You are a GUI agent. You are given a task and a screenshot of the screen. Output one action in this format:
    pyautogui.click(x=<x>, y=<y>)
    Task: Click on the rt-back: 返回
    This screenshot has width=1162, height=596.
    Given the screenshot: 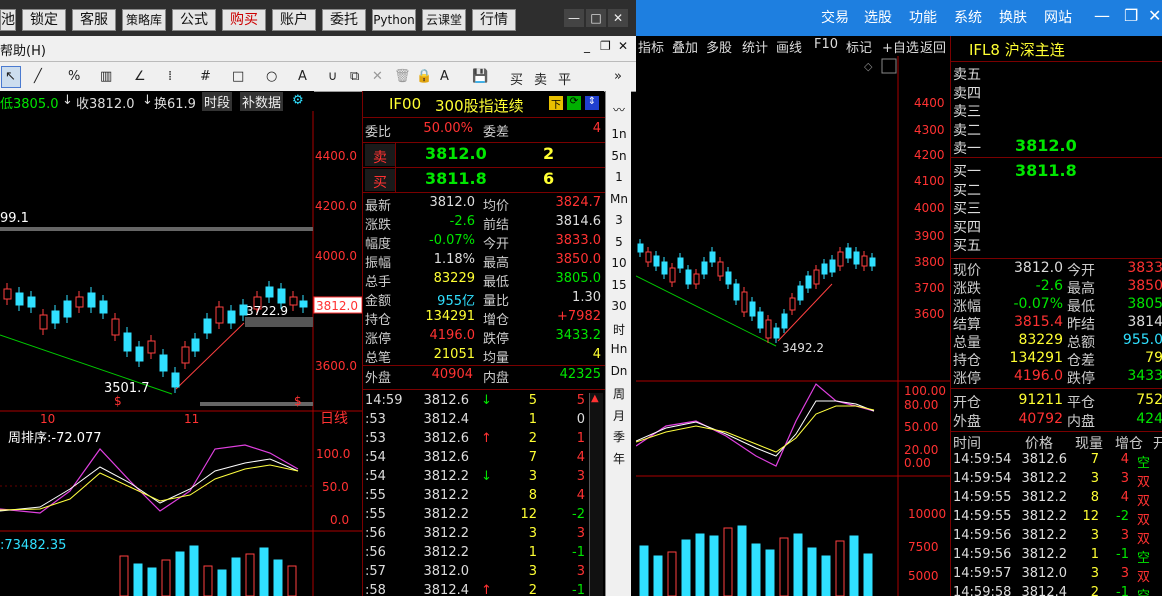 What is the action you would take?
    pyautogui.click(x=933, y=46)
    